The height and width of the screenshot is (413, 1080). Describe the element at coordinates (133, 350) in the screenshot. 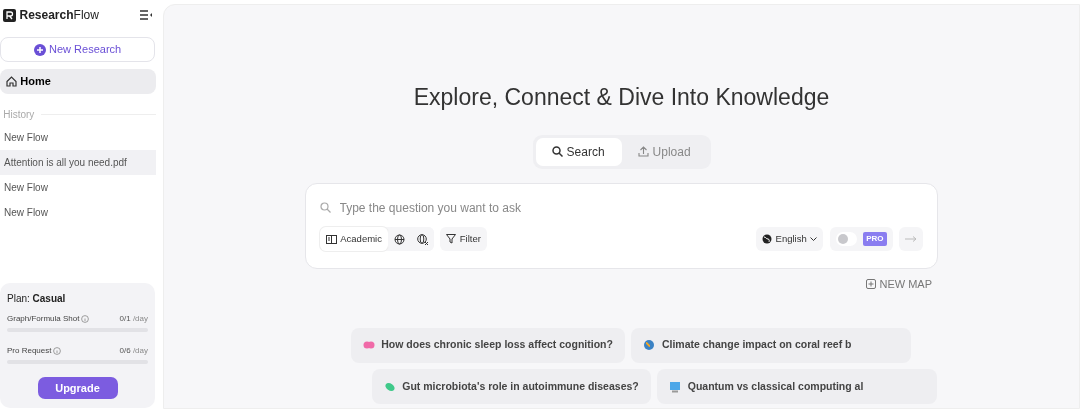

I see `quota-count: 0/6 /day` at that location.